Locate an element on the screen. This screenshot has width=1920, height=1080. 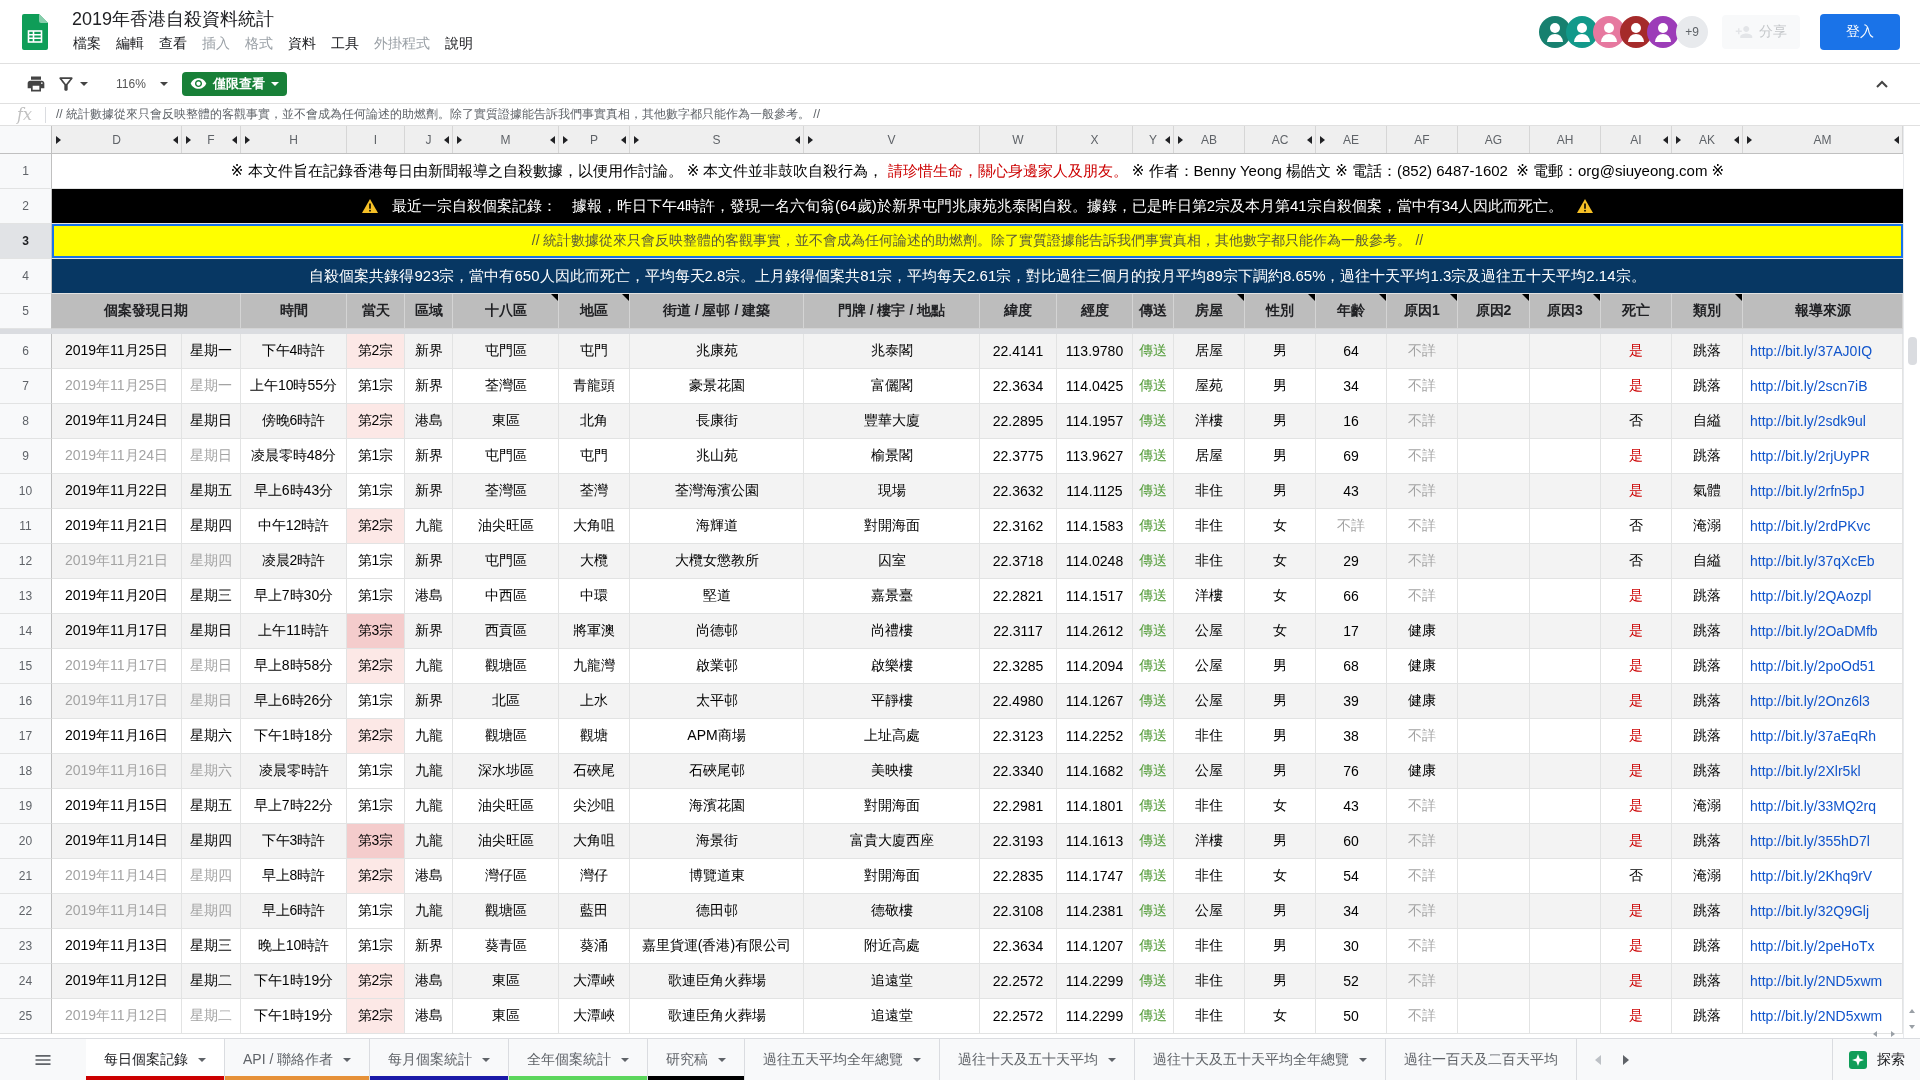
source-link: http://bit.ly/355hD7l is located at coordinates (1810, 841).